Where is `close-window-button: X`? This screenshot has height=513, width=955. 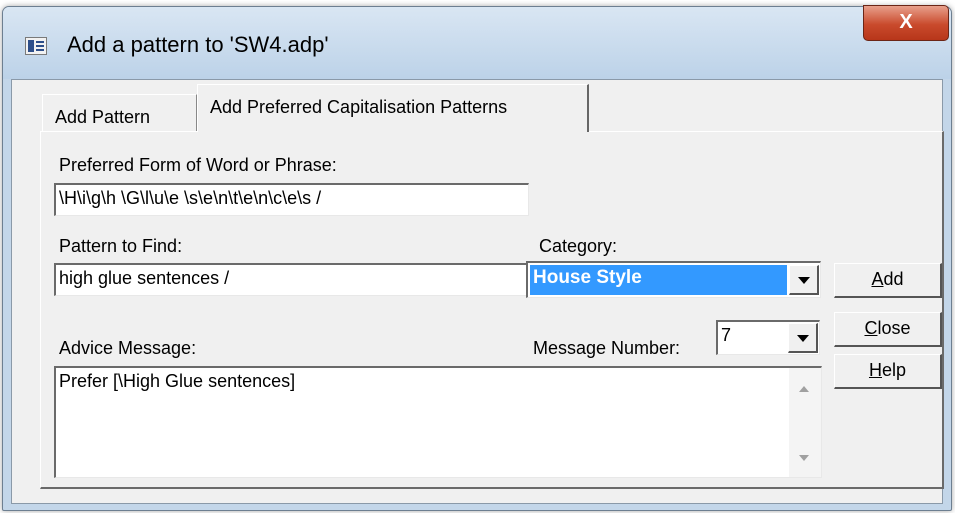
close-window-button: X is located at coordinates (906, 23).